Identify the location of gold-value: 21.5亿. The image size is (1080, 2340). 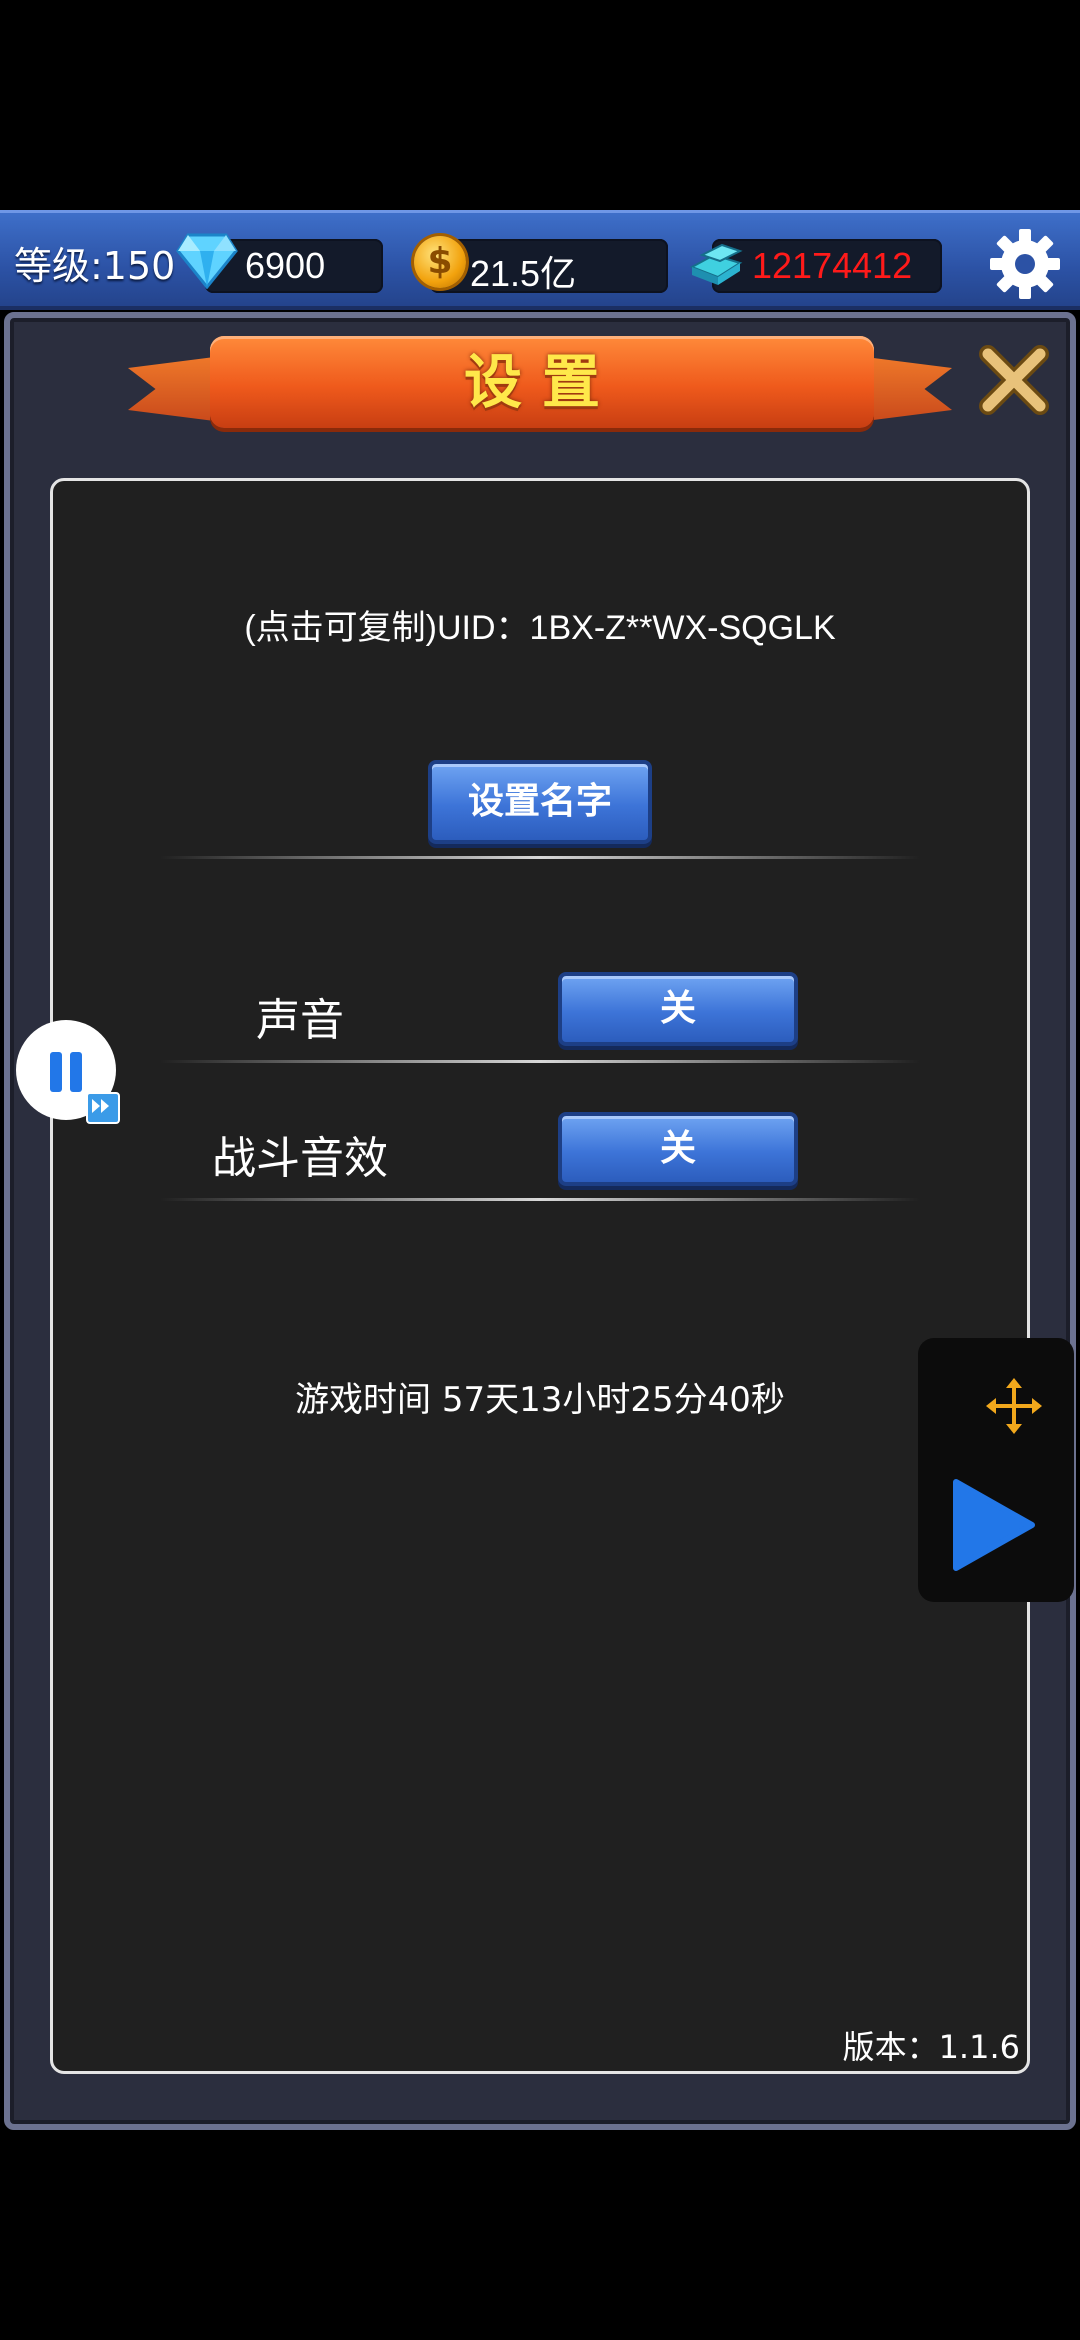
(523, 273).